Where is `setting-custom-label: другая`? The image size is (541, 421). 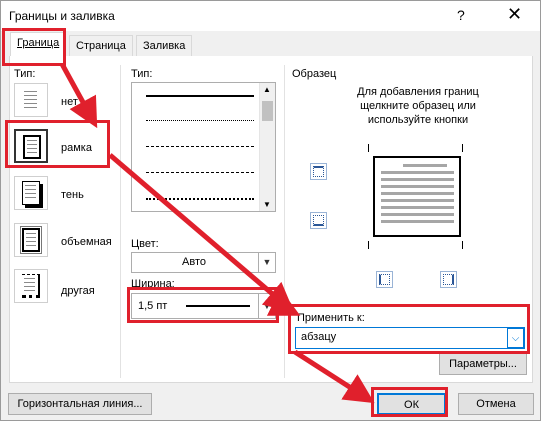 setting-custom-label: другая is located at coordinates (78, 291).